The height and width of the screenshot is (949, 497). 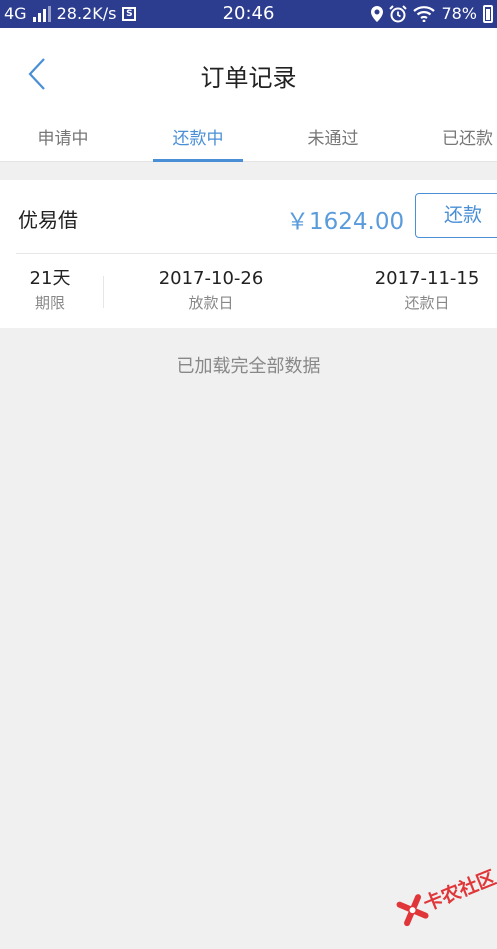 I want to click on order-status-tabs: 申请中 还款中 未通过 已还款, so click(x=248, y=141).